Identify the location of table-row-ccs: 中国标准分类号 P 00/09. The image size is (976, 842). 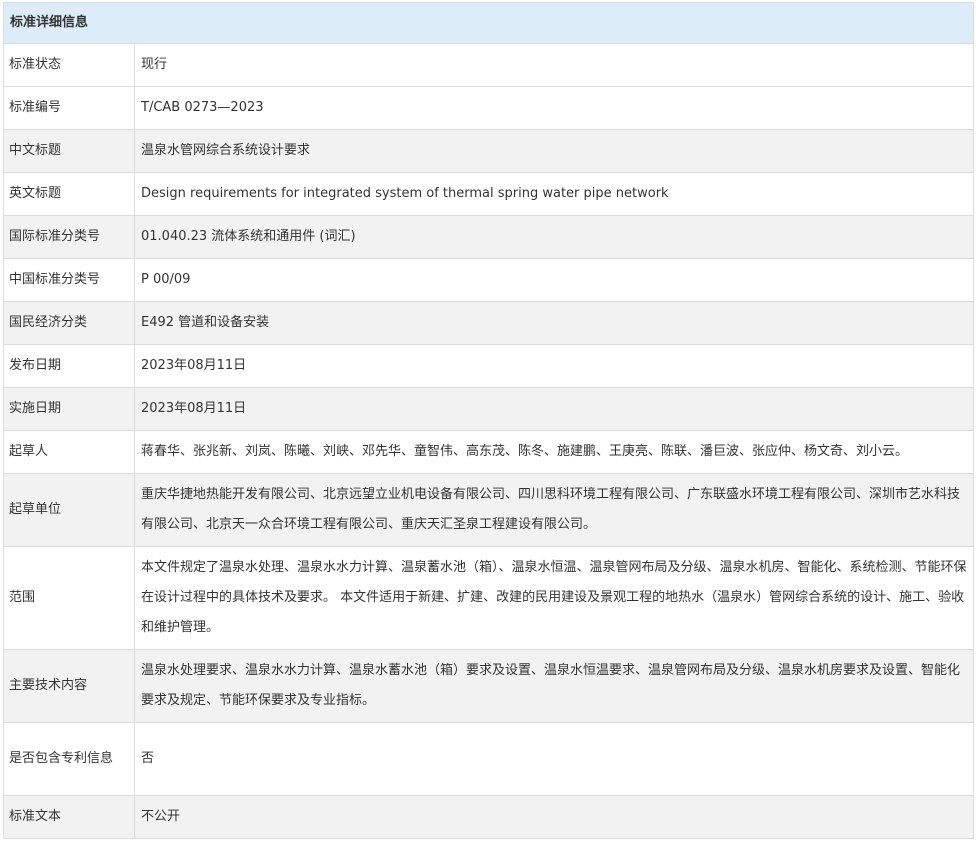
(489, 280).